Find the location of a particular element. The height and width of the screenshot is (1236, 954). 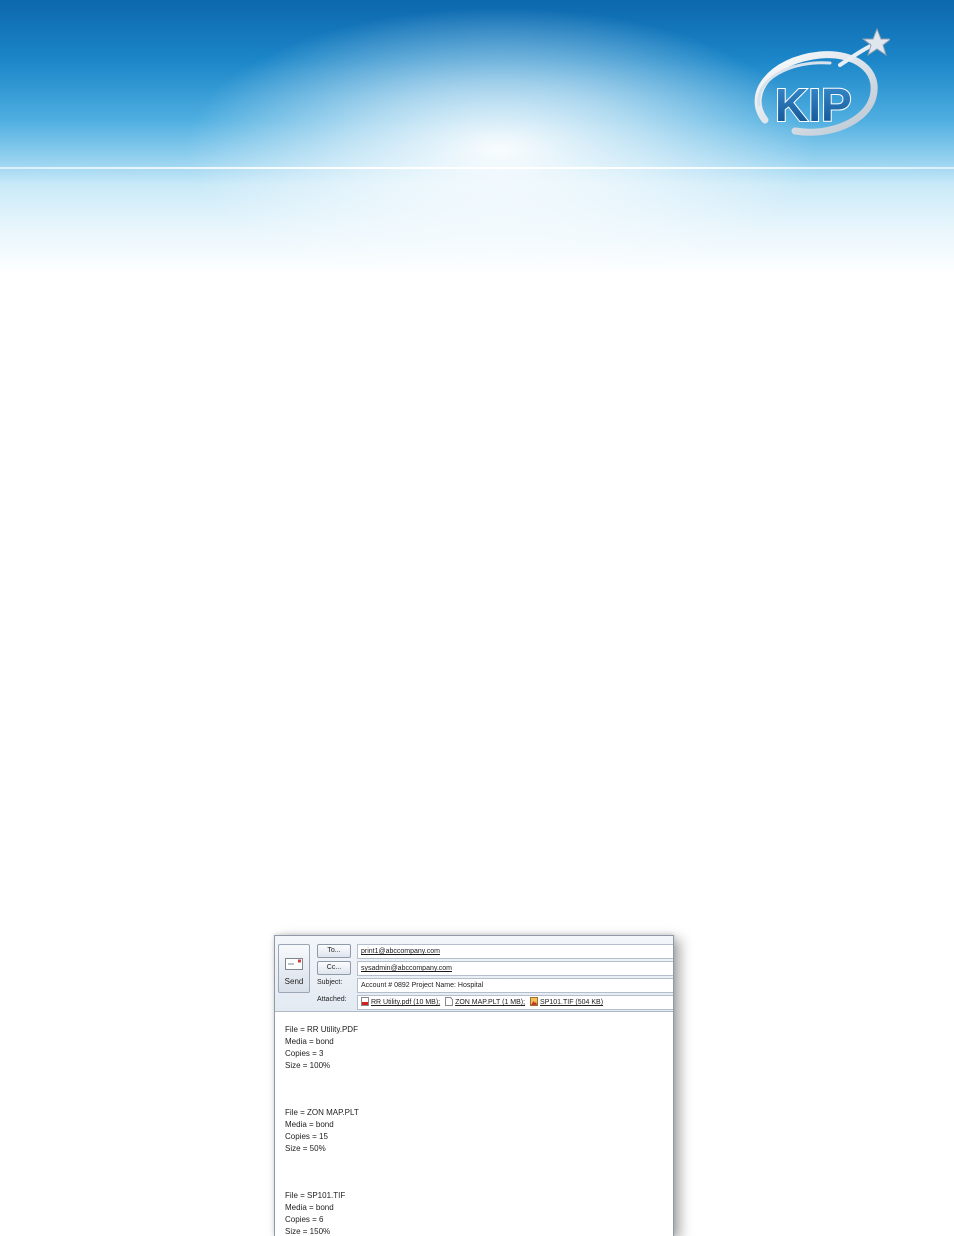

attachment-name: RR Utility.pdf (10 MB); is located at coordinates (406, 1002).